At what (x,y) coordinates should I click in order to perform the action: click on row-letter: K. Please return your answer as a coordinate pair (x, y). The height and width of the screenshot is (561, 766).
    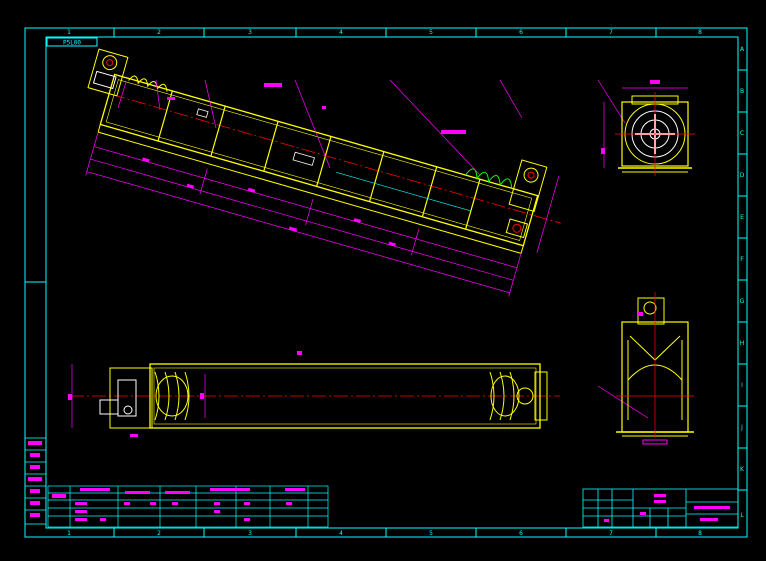
    Looking at the image, I should click on (742, 469).